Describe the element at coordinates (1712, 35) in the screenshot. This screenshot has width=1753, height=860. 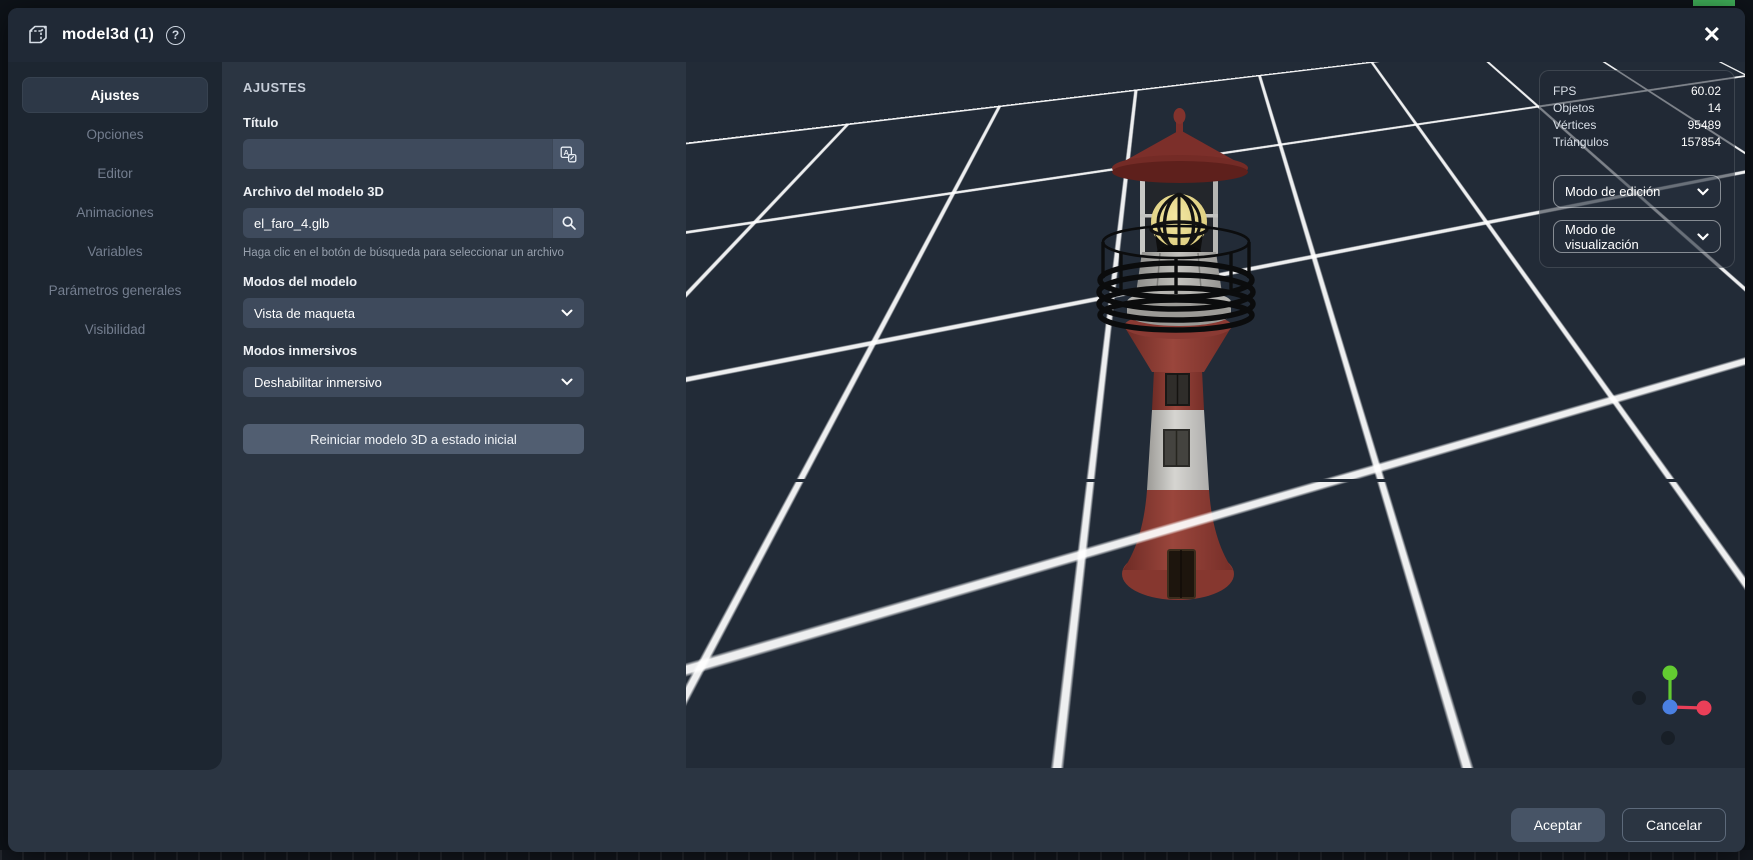
I see `close-icon: ✕` at that location.